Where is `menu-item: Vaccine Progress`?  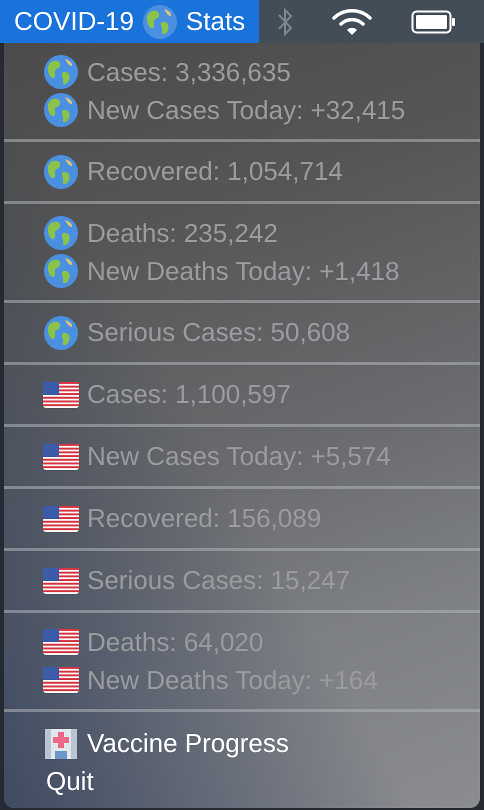
menu-item: Vaccine Progress is located at coordinates (242, 743).